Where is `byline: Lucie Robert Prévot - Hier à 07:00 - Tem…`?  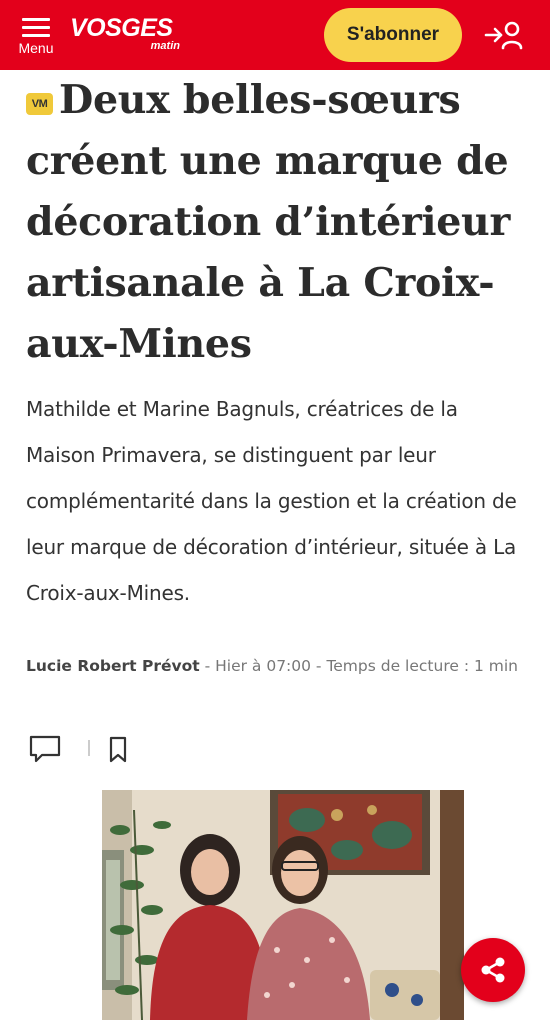
byline: Lucie Robert Prévot - Hier à 07:00 - Tem… is located at coordinates (278, 666).